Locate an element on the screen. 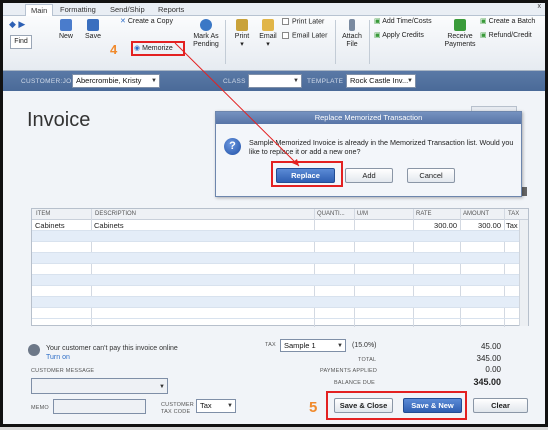 The image size is (548, 430). annotation-arrow is located at coordinates (237, 104).